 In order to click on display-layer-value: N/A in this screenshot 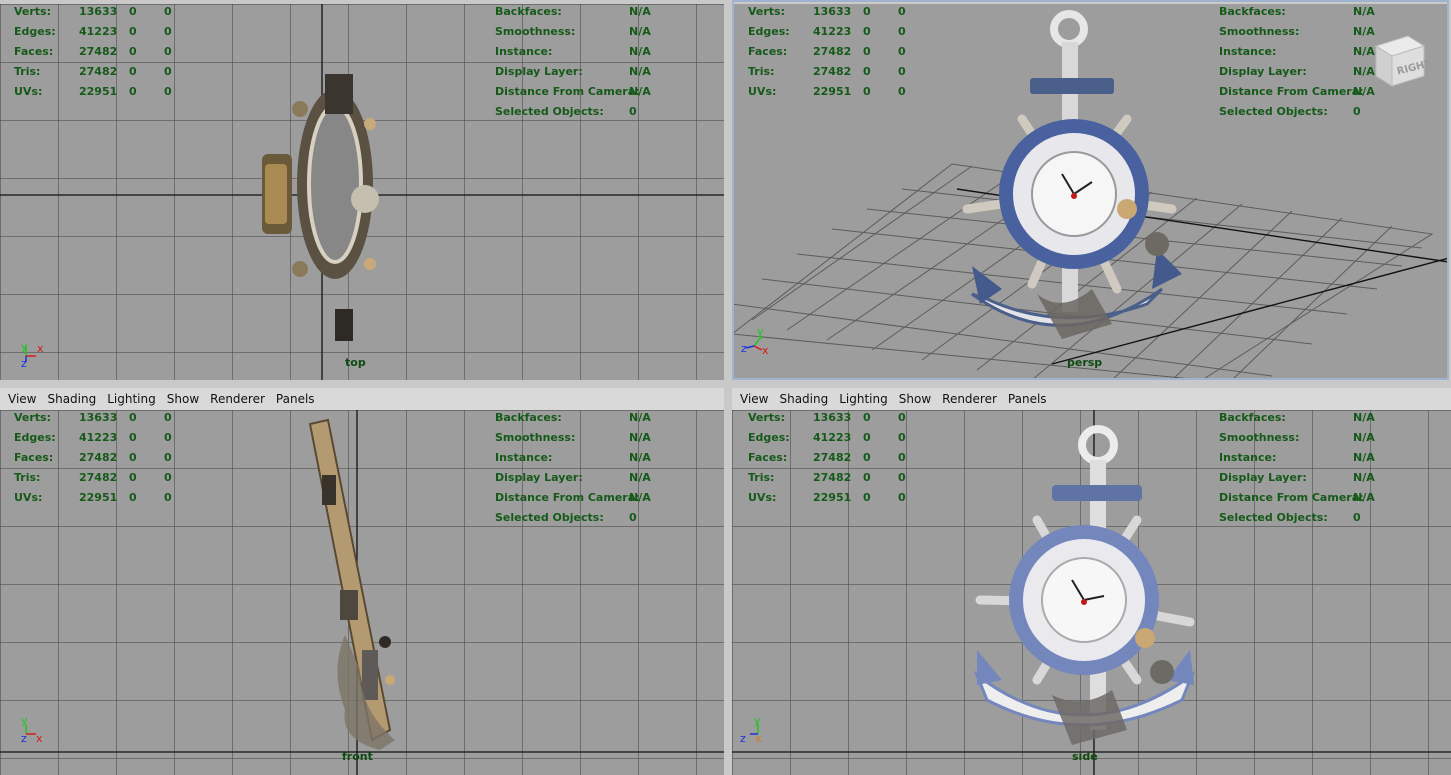, I will do `click(640, 477)`.